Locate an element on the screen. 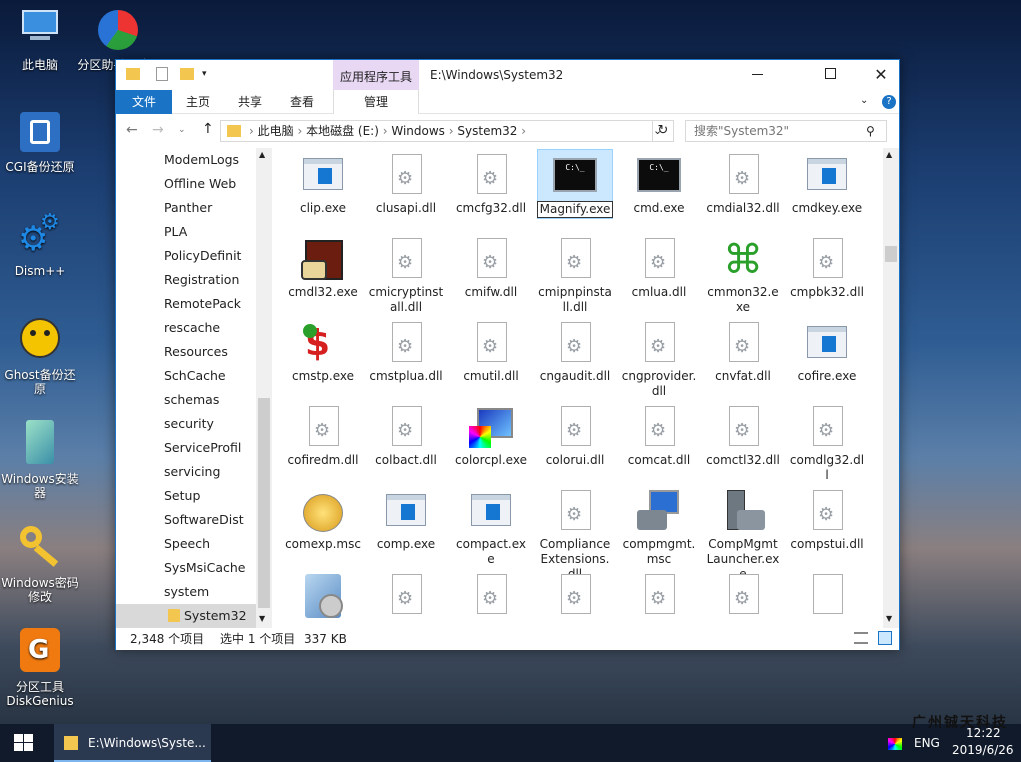  desktop-icon-computer: 此电脑 is located at coordinates (40, 39).